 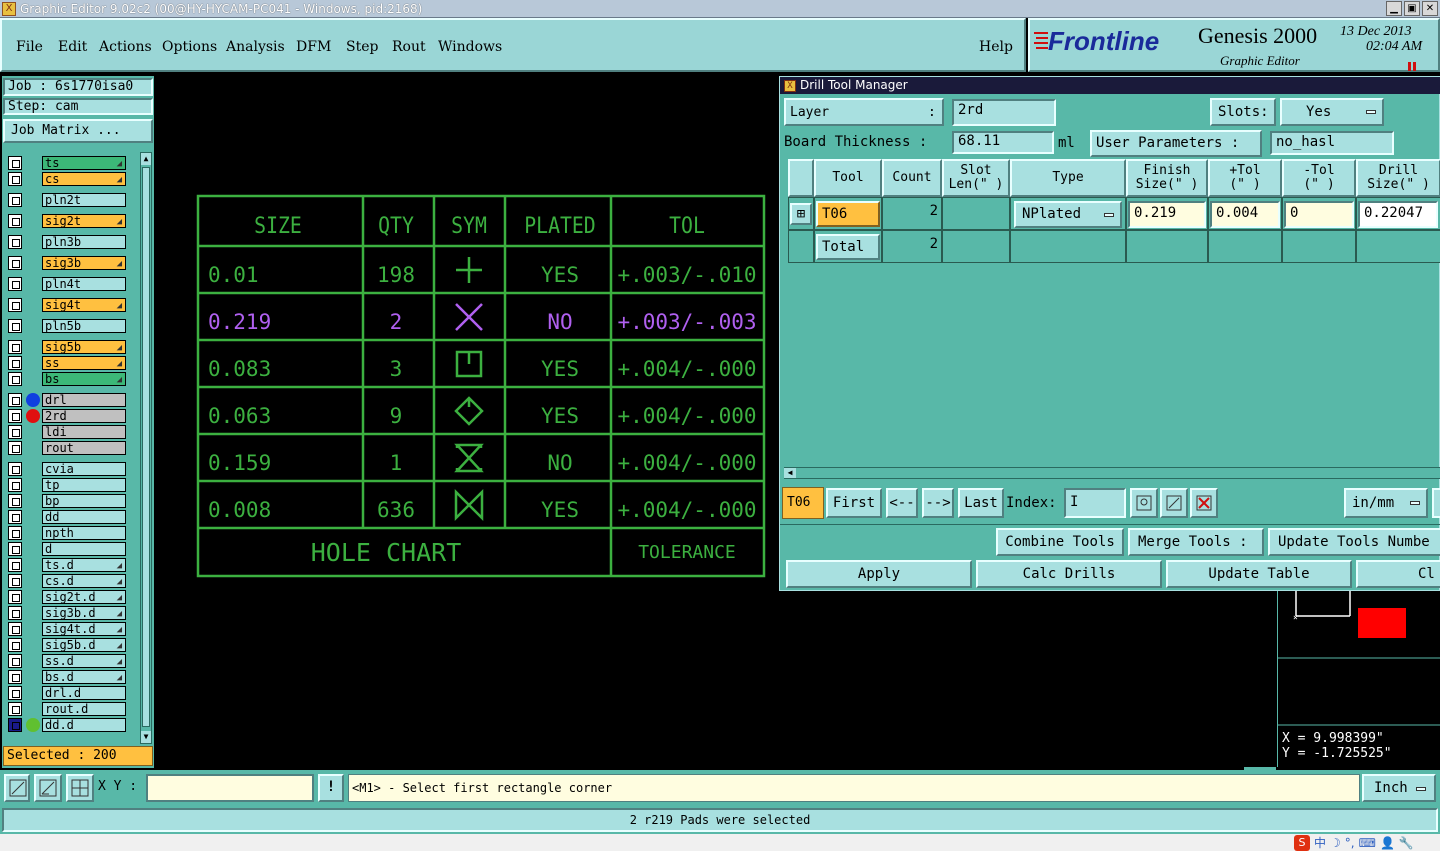 I want to click on layer-row-sig2t-d: sig2t.d ◢, so click(x=67, y=597).